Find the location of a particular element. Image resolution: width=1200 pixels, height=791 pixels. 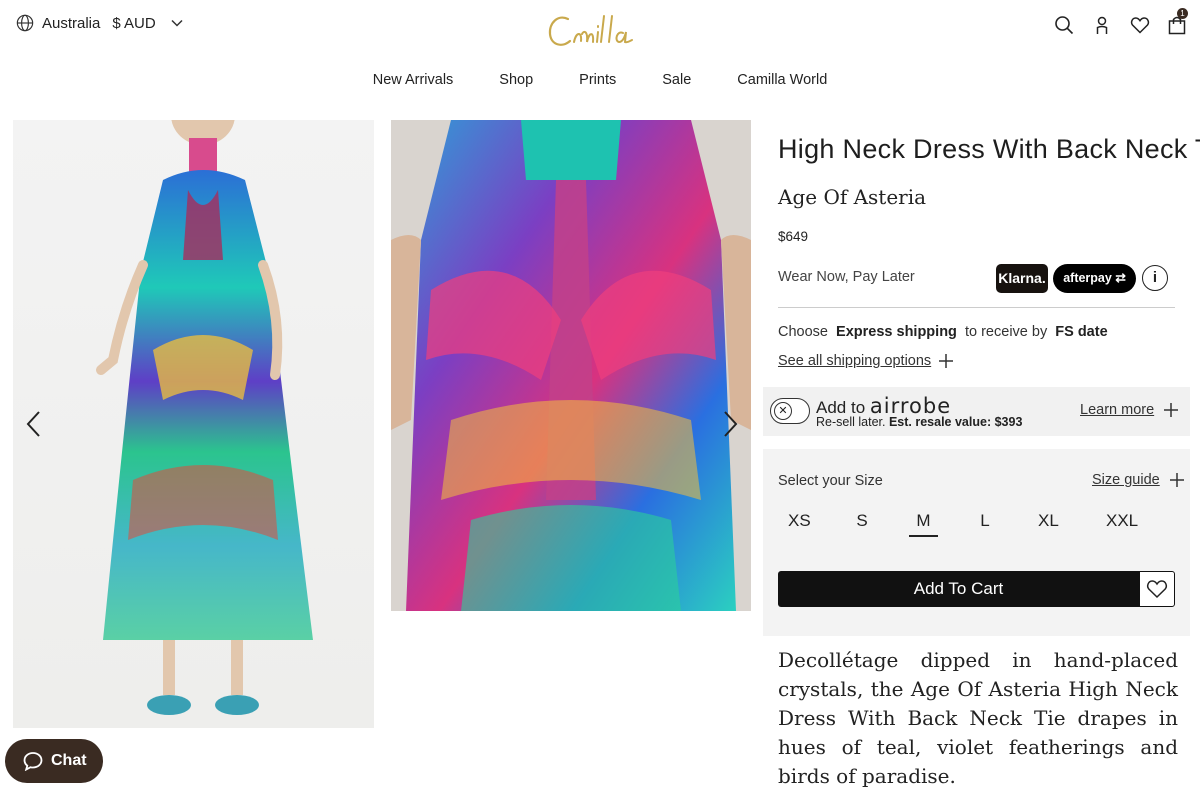

airrobe-resale: Re-sell later. Est. resale value: $393 is located at coordinates (919, 422).